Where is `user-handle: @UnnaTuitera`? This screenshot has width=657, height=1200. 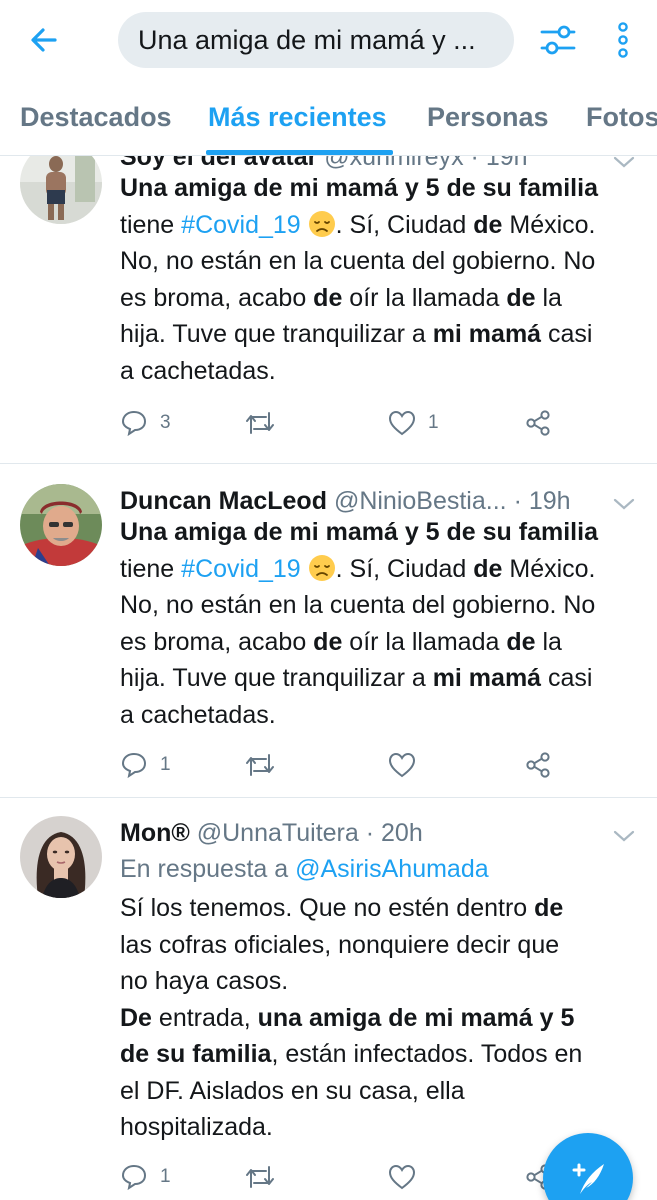
user-handle: @UnnaTuitera is located at coordinates (278, 833).